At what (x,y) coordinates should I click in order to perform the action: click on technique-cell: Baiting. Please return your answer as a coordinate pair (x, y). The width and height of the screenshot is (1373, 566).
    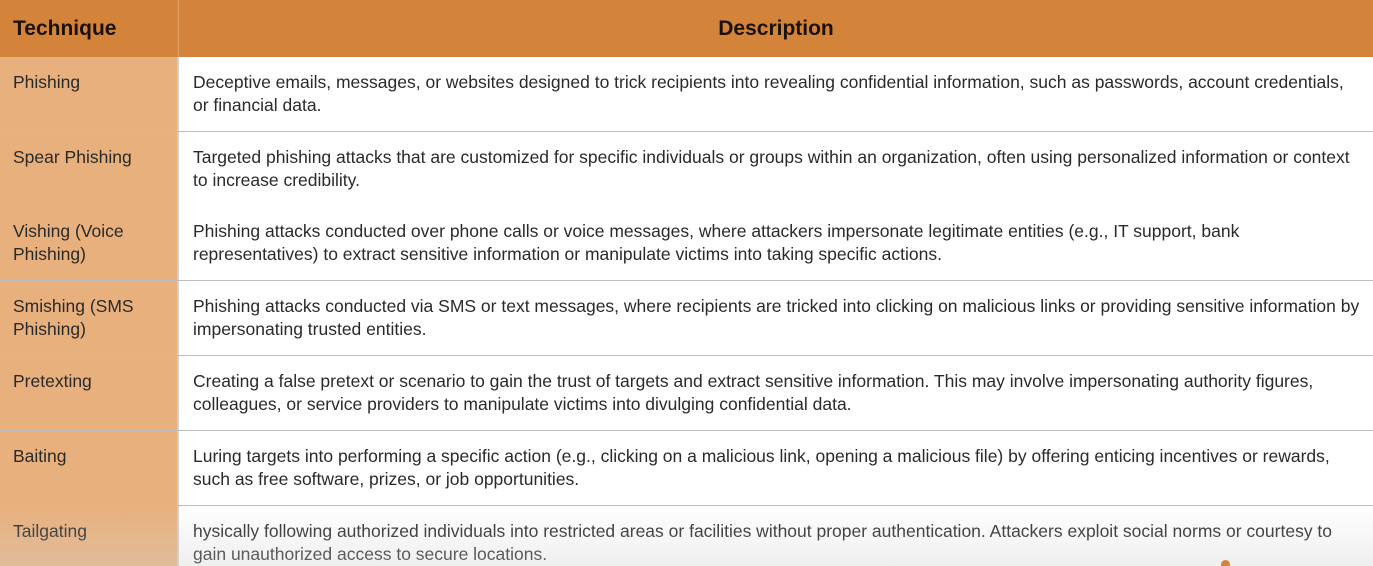
    Looking at the image, I should click on (89, 468).